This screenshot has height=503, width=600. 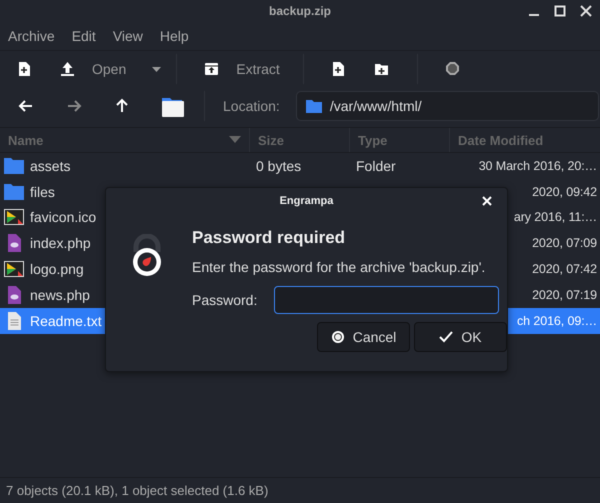 What do you see at coordinates (269, 238) in the screenshot?
I see `dialog-heading: Password required` at bounding box center [269, 238].